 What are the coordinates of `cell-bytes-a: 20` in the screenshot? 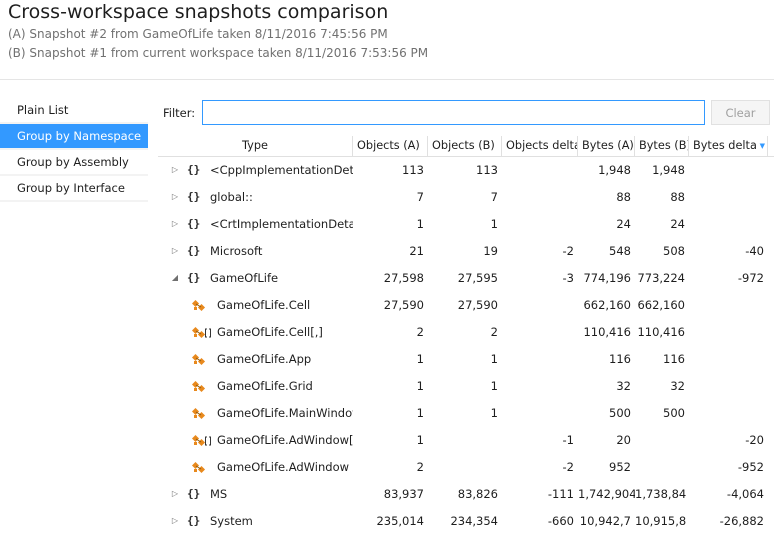 It's located at (623, 440).